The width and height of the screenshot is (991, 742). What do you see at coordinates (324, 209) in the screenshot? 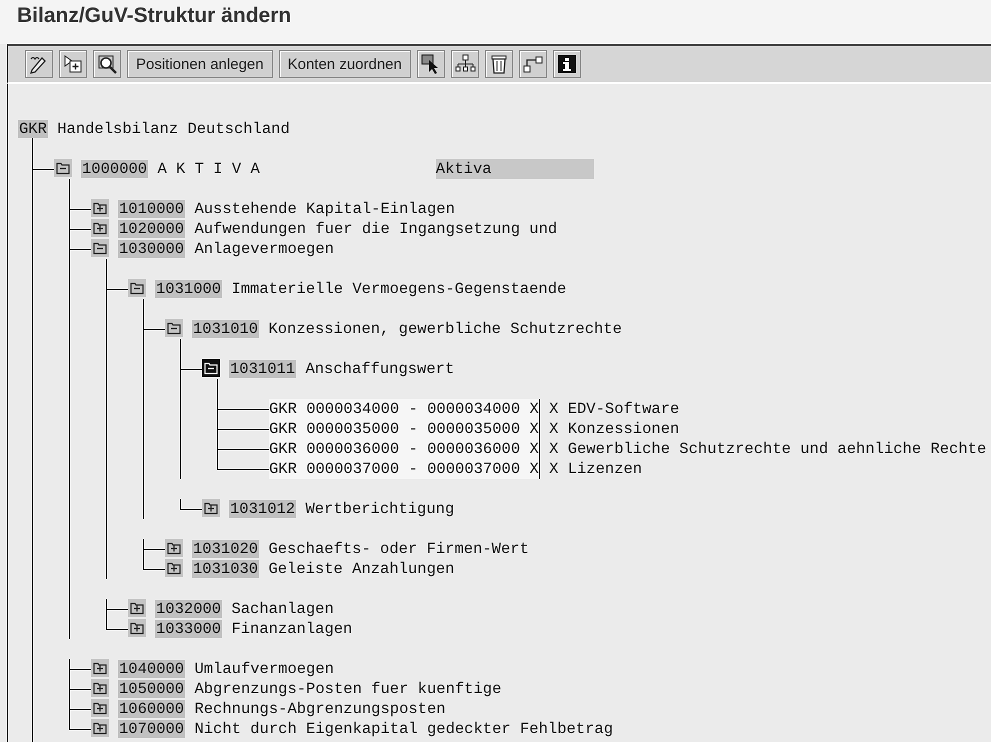
I see `node-label: Ausstehende Kapital-Einlagen` at bounding box center [324, 209].